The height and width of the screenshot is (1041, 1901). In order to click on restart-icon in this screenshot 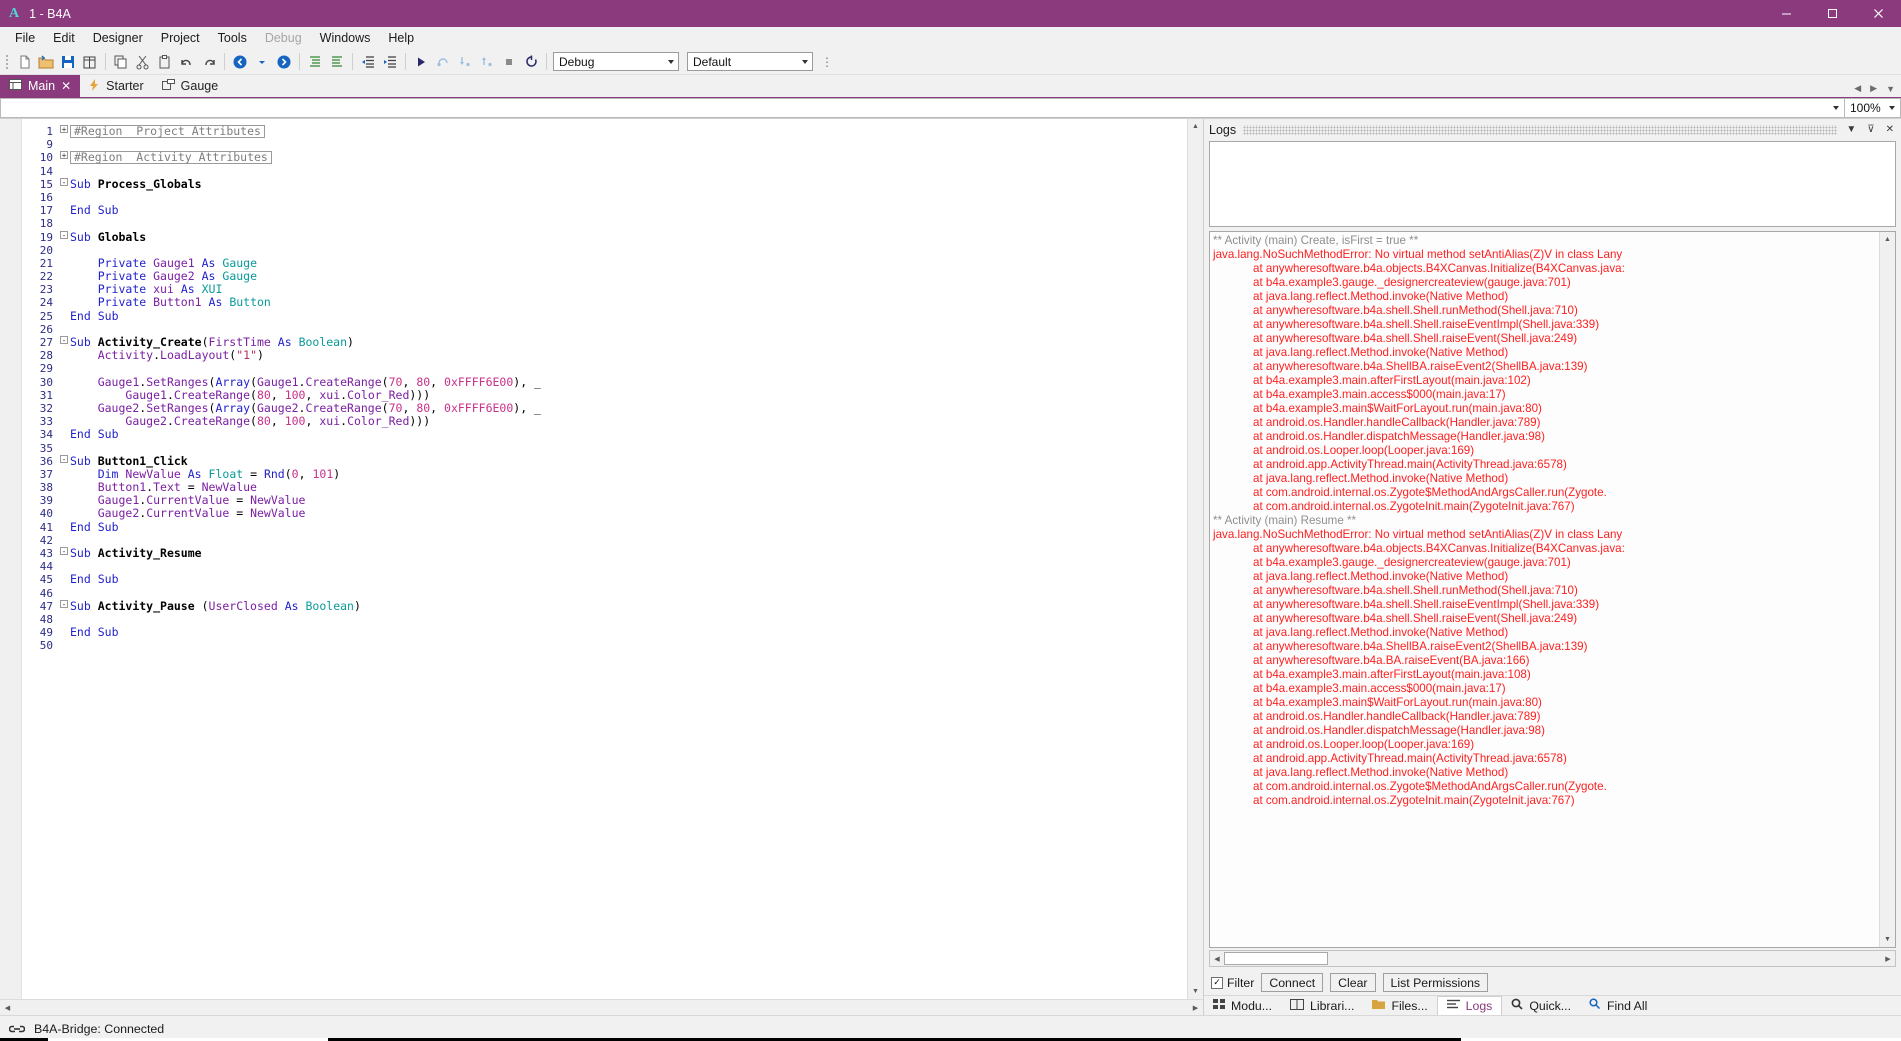, I will do `click(531, 62)`.